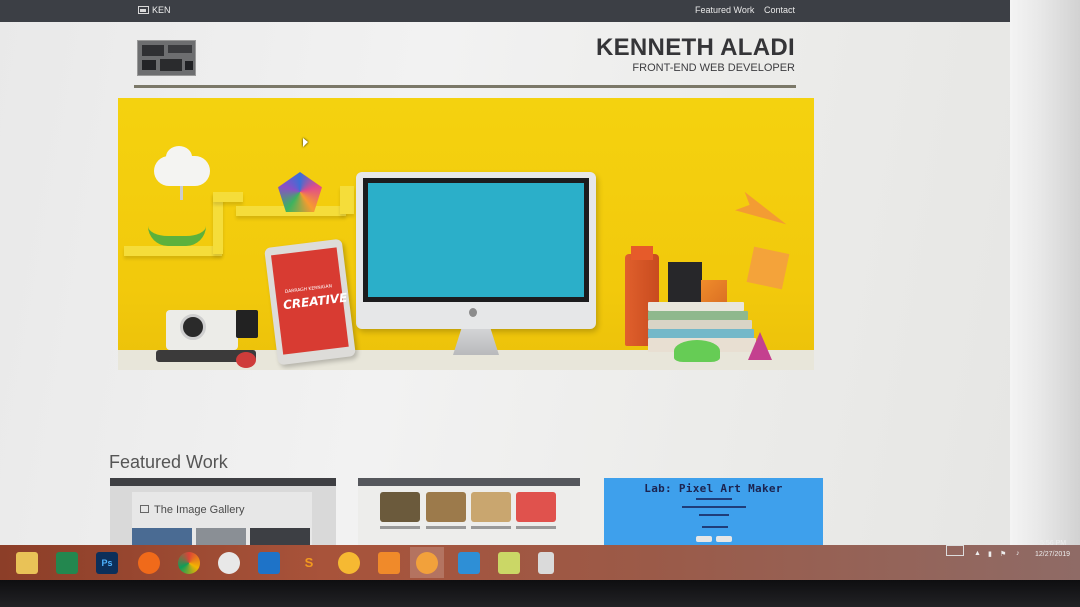  I want to click on sublime-icon: S, so click(309, 563).